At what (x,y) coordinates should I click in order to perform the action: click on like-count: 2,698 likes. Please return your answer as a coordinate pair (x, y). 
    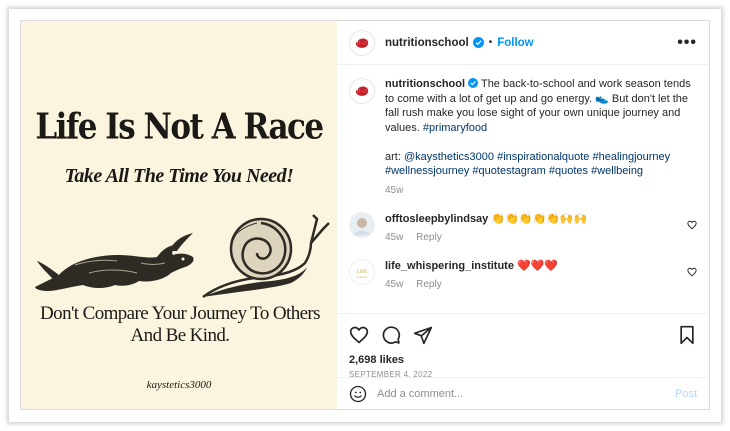
    Looking at the image, I should click on (523, 360).